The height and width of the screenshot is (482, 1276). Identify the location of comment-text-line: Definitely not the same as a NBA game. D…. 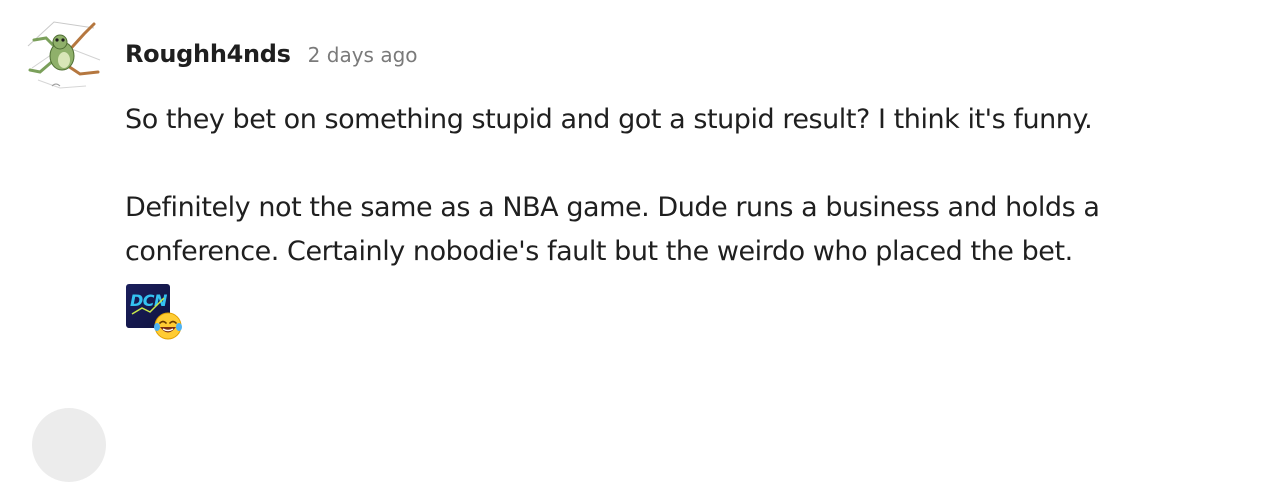
(612, 207).